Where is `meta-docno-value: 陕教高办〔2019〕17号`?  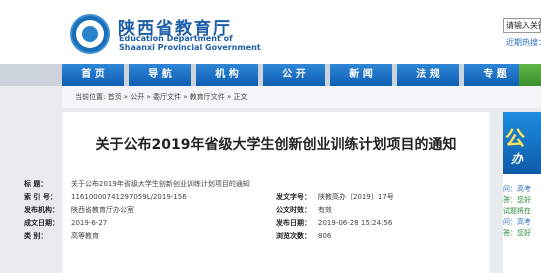
meta-docno-value: 陕教高办〔2019〕17号 is located at coordinates (356, 197).